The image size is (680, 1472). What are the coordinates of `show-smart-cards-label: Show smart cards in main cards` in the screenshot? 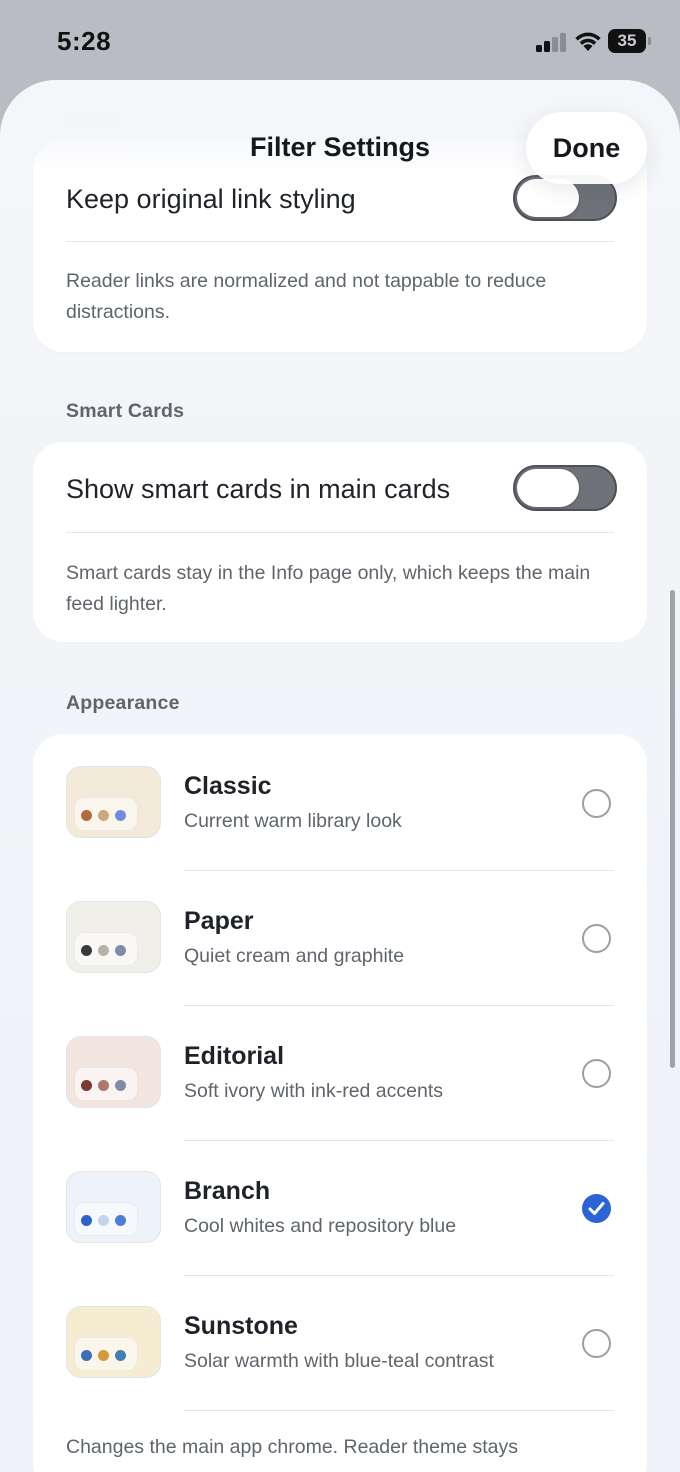 It's located at (258, 489).